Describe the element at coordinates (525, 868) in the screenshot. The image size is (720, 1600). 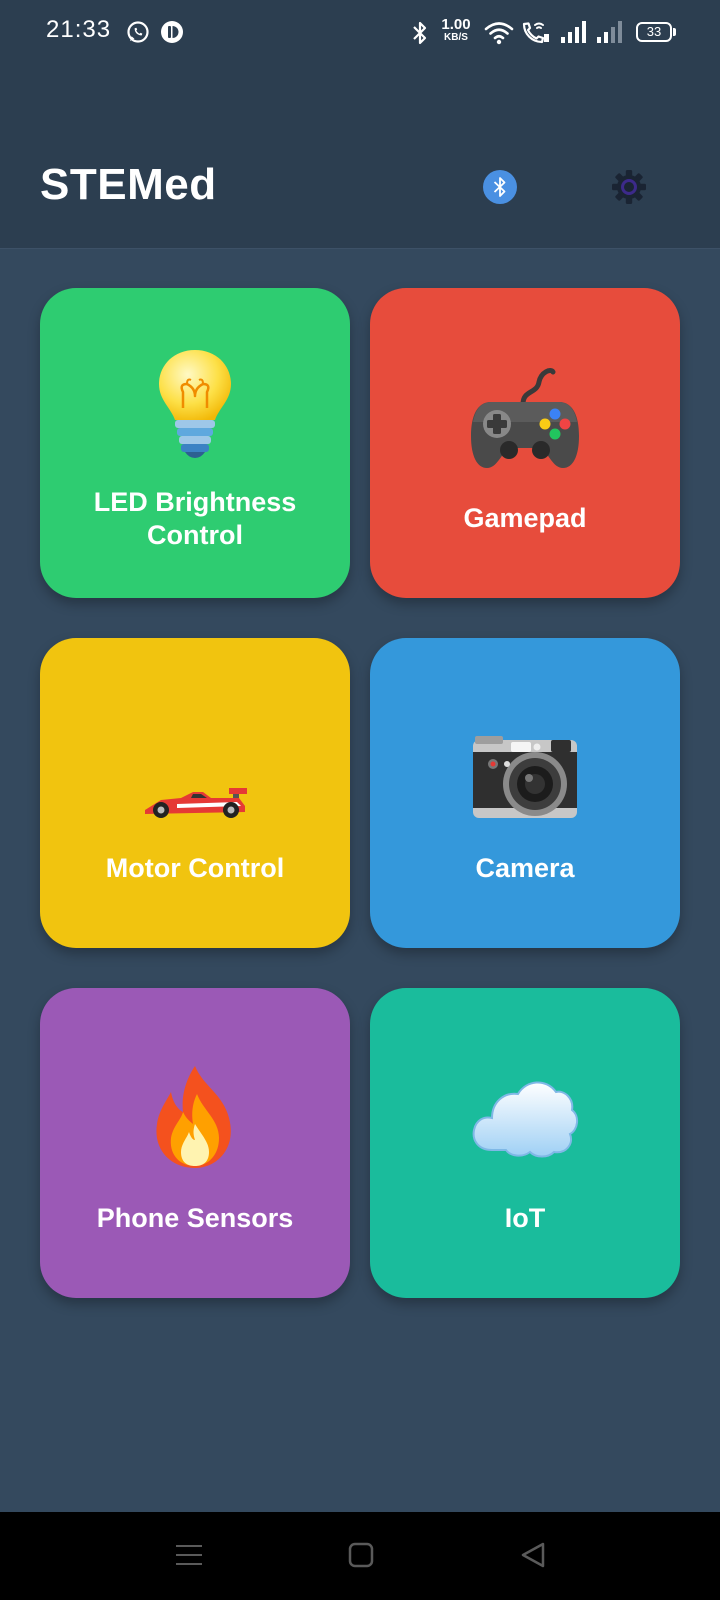
I see `tile-label: Camera` at that location.